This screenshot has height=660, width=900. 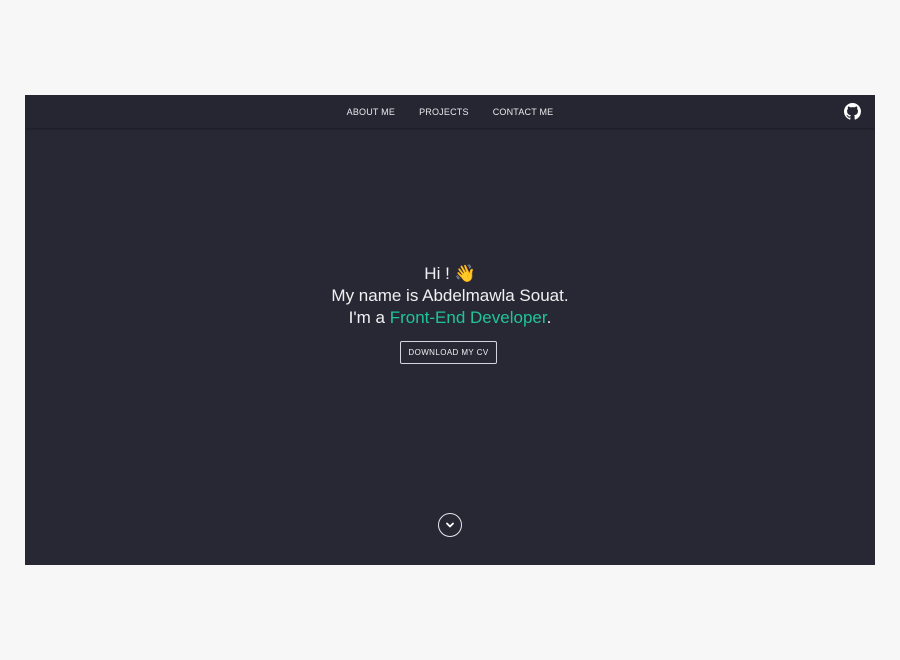 I want to click on nav-links: ABOUT ME PROJECTS CONTACT ME, so click(x=450, y=111).